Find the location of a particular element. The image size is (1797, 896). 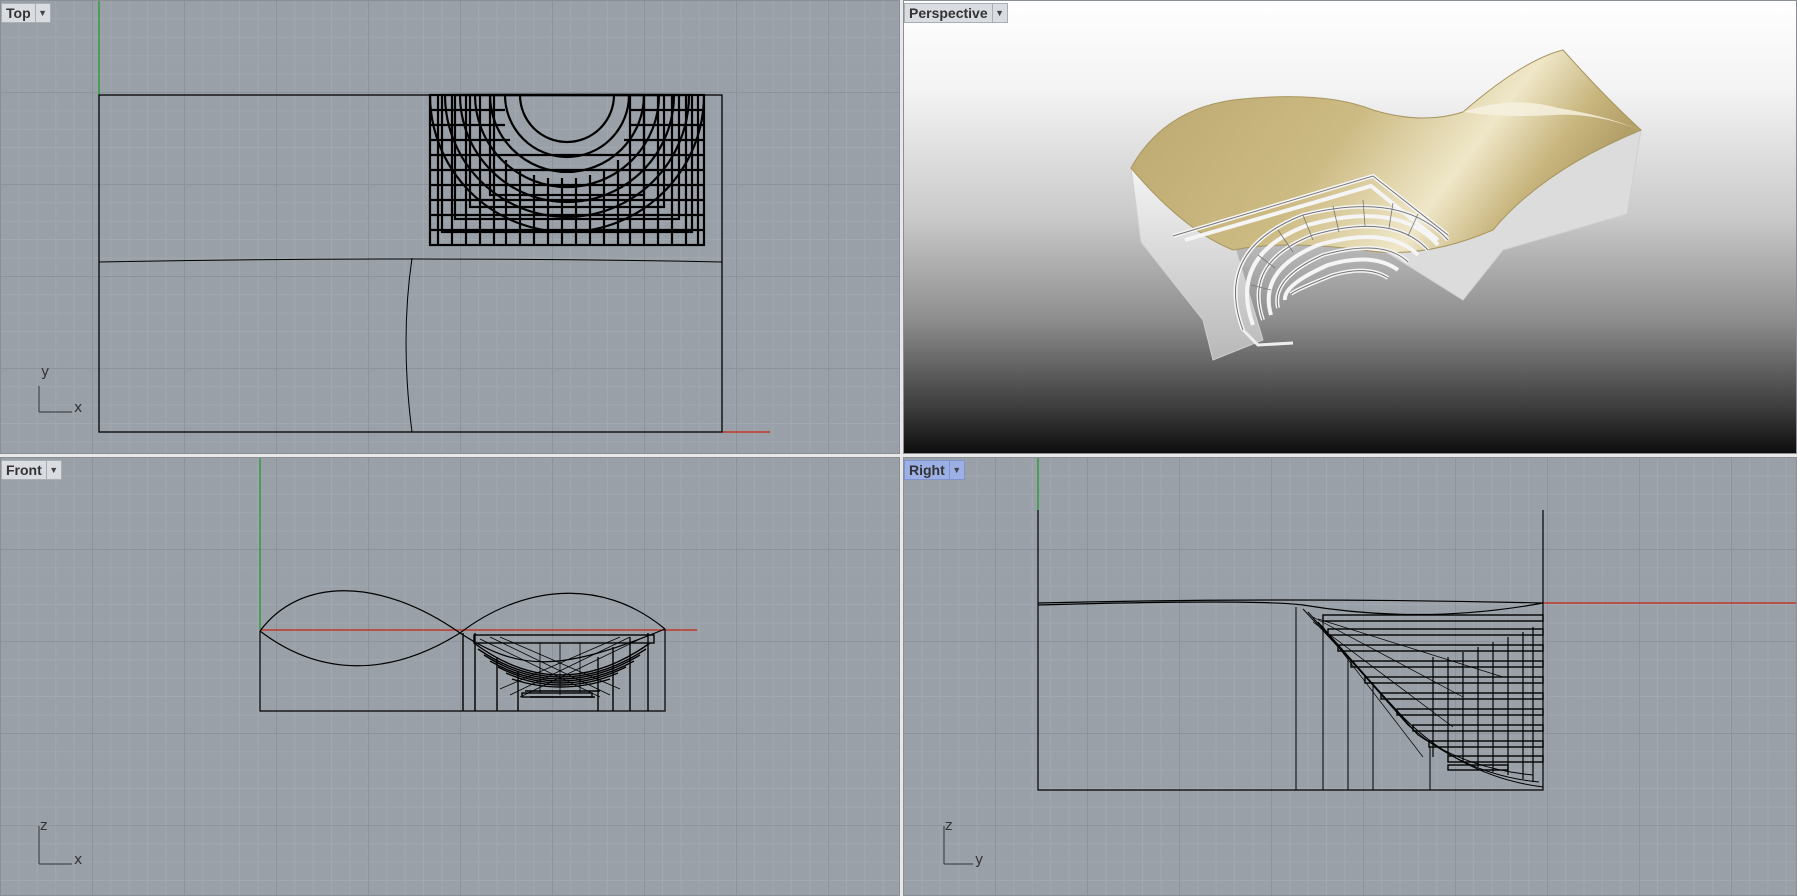

viewport-title: Front is located at coordinates (24, 470).